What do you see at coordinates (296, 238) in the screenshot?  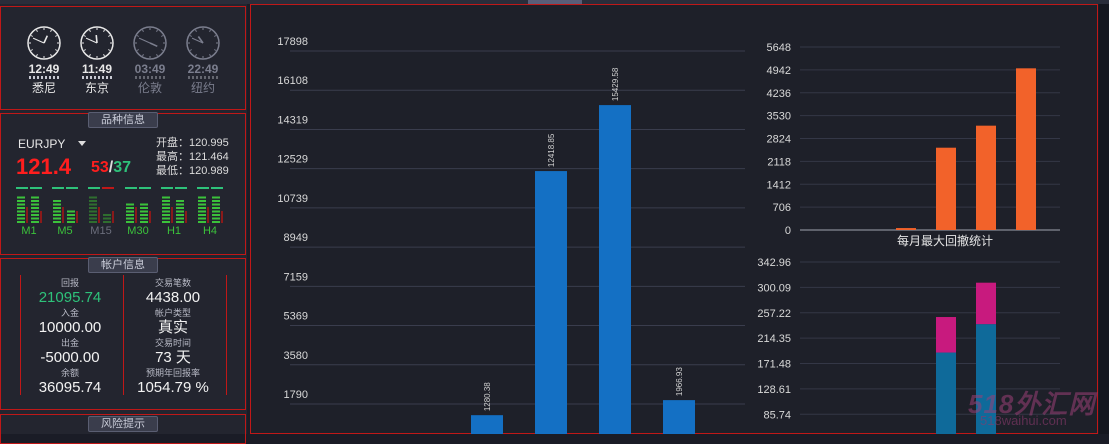 I see `y-tick-label: 8949` at bounding box center [296, 238].